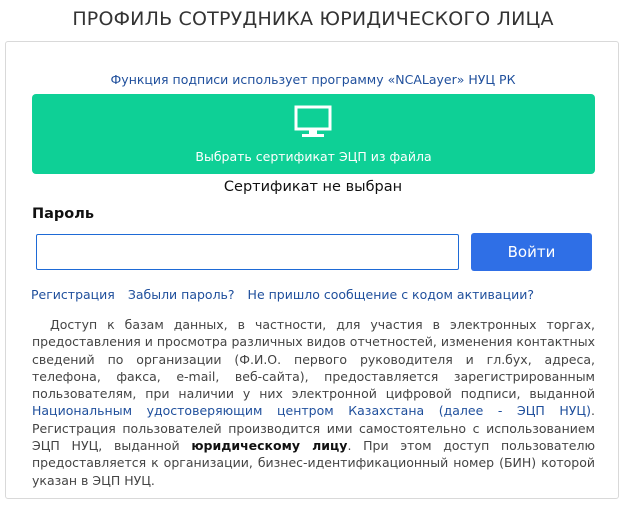  I want to click on monitor-icon, so click(313, 121).